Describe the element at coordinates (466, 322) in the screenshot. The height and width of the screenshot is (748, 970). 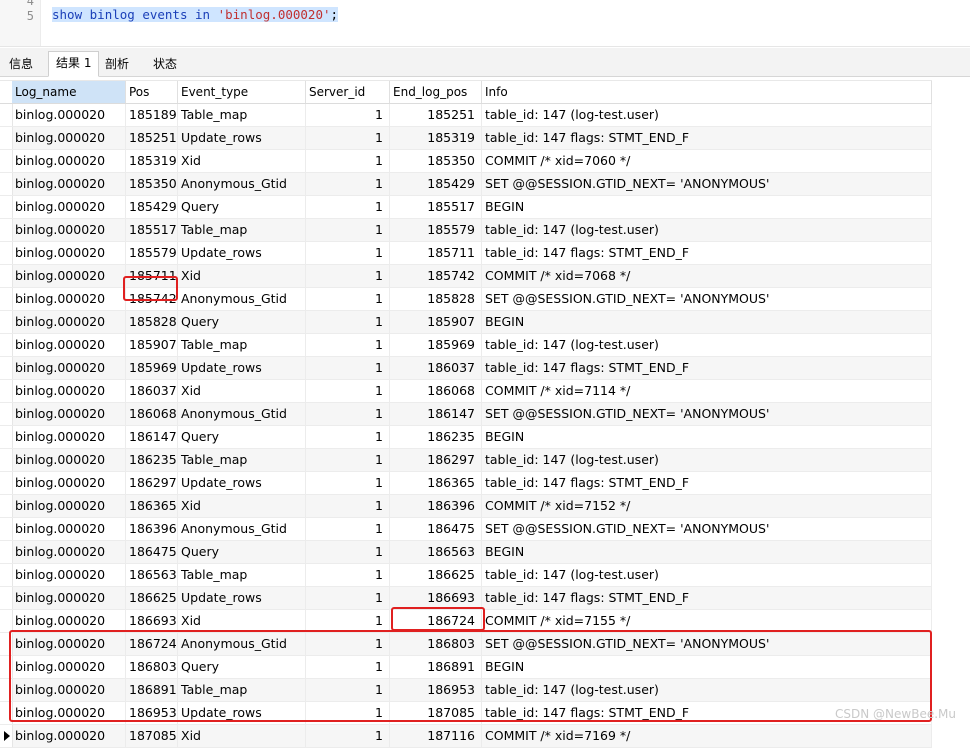
I see `table-row: binlog.000020 185828 Query 1 185907 BEGIN` at that location.